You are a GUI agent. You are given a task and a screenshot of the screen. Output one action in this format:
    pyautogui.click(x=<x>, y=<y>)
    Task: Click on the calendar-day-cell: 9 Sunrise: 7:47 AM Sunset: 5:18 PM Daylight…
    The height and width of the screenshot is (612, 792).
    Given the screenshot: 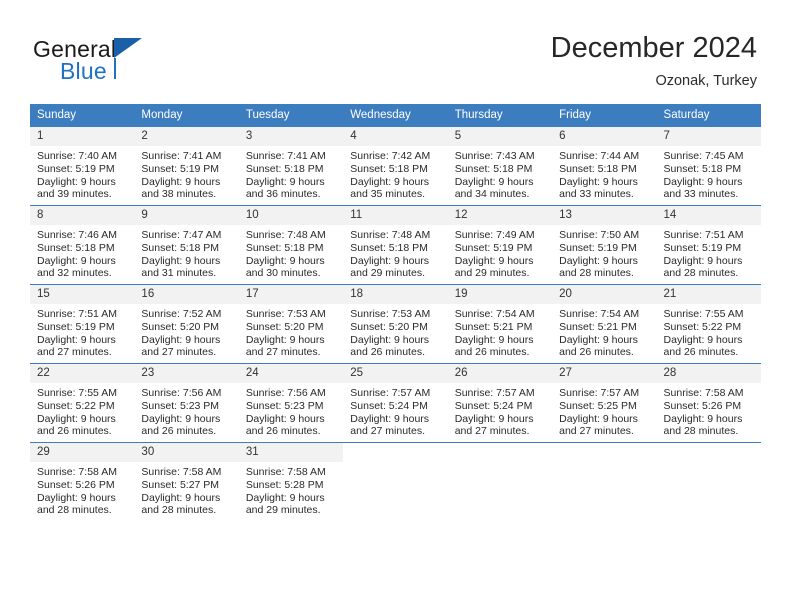 What is the action you would take?
    pyautogui.click(x=186, y=245)
    